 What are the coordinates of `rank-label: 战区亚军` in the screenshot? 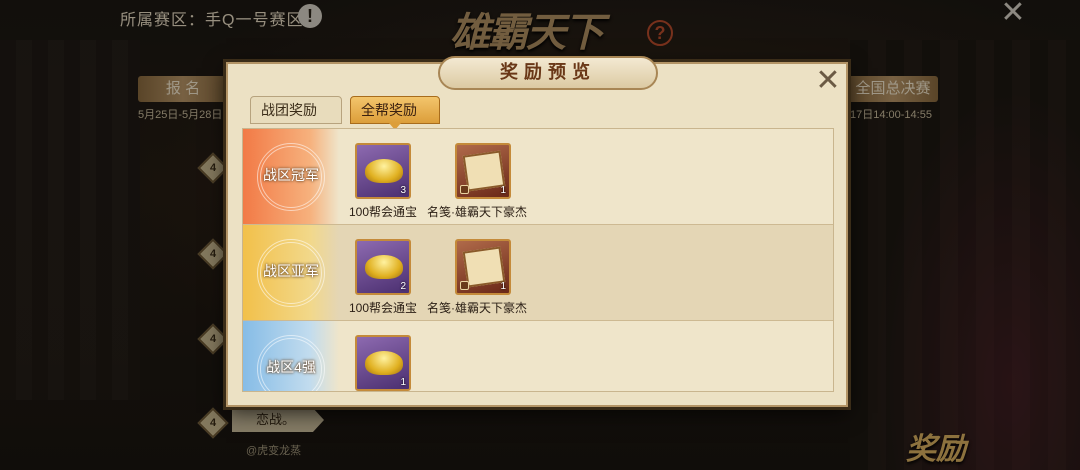 It's located at (291, 271).